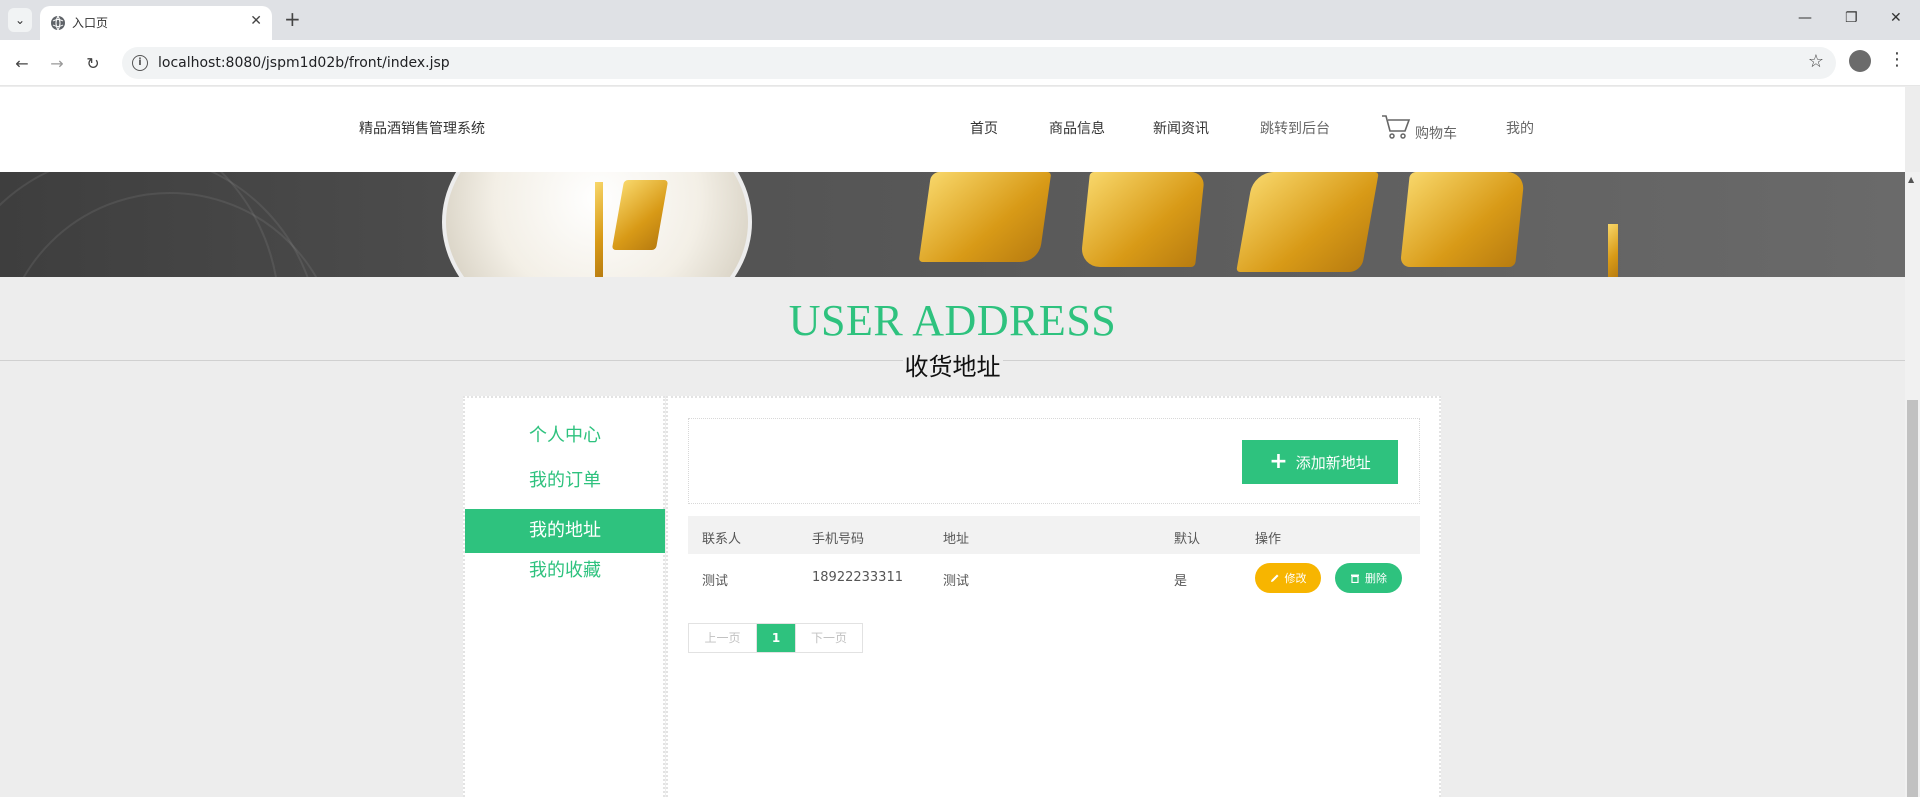 This screenshot has width=1920, height=797. I want to click on back-icon: ←, so click(22, 63).